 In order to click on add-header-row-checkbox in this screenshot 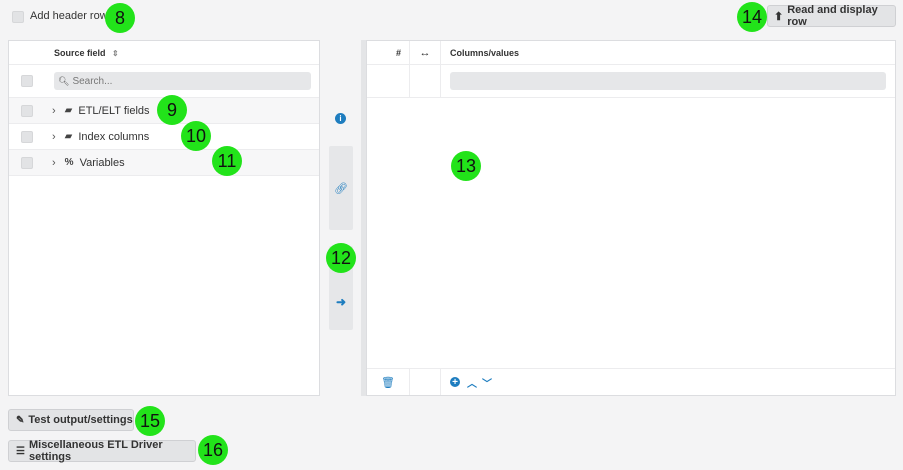, I will do `click(18, 17)`.